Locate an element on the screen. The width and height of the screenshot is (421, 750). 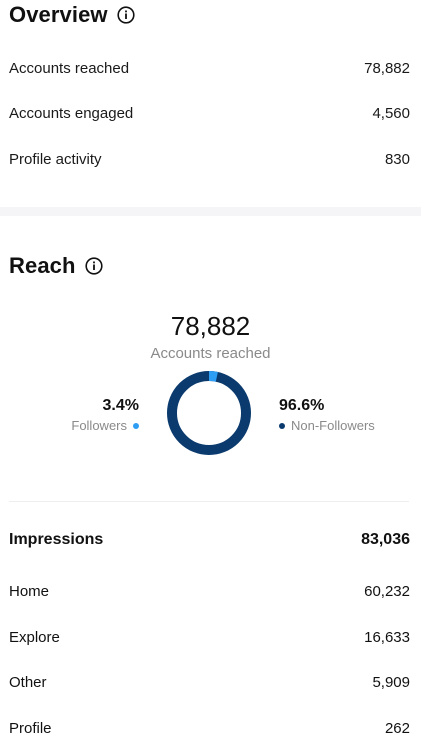
impressions-label: Impressions is located at coordinates (56, 539).